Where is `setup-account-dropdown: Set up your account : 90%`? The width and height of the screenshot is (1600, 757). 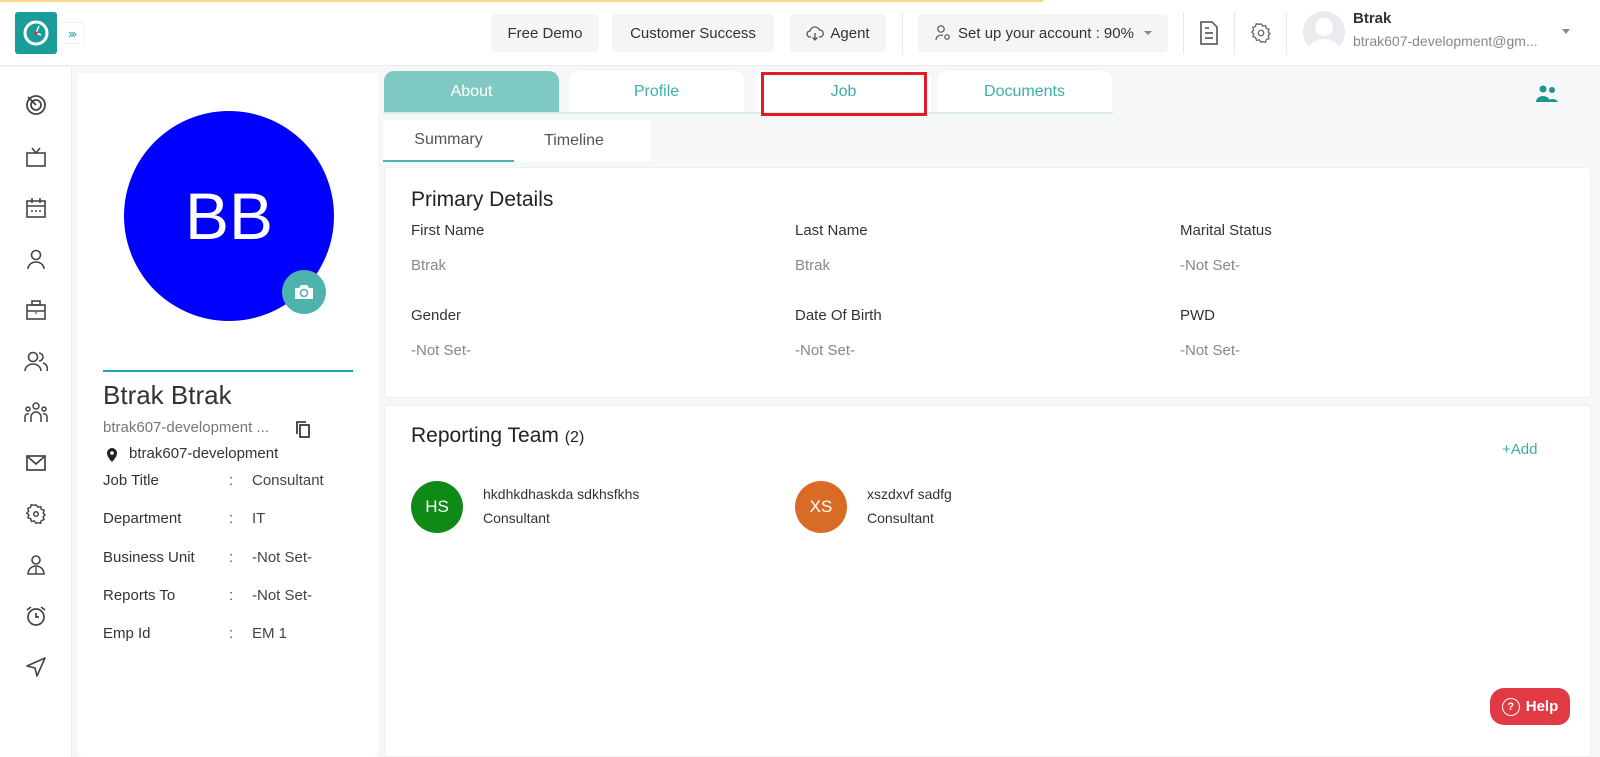
setup-account-dropdown: Set up your account : 90% is located at coordinates (1043, 33).